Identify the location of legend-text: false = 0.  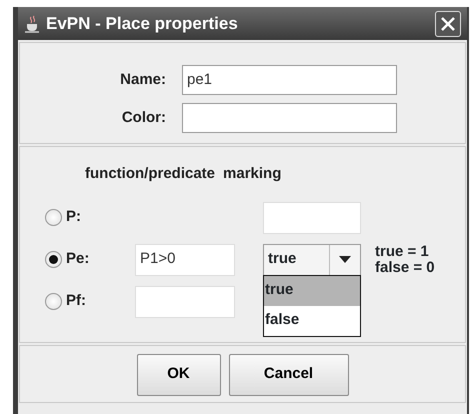
(405, 268).